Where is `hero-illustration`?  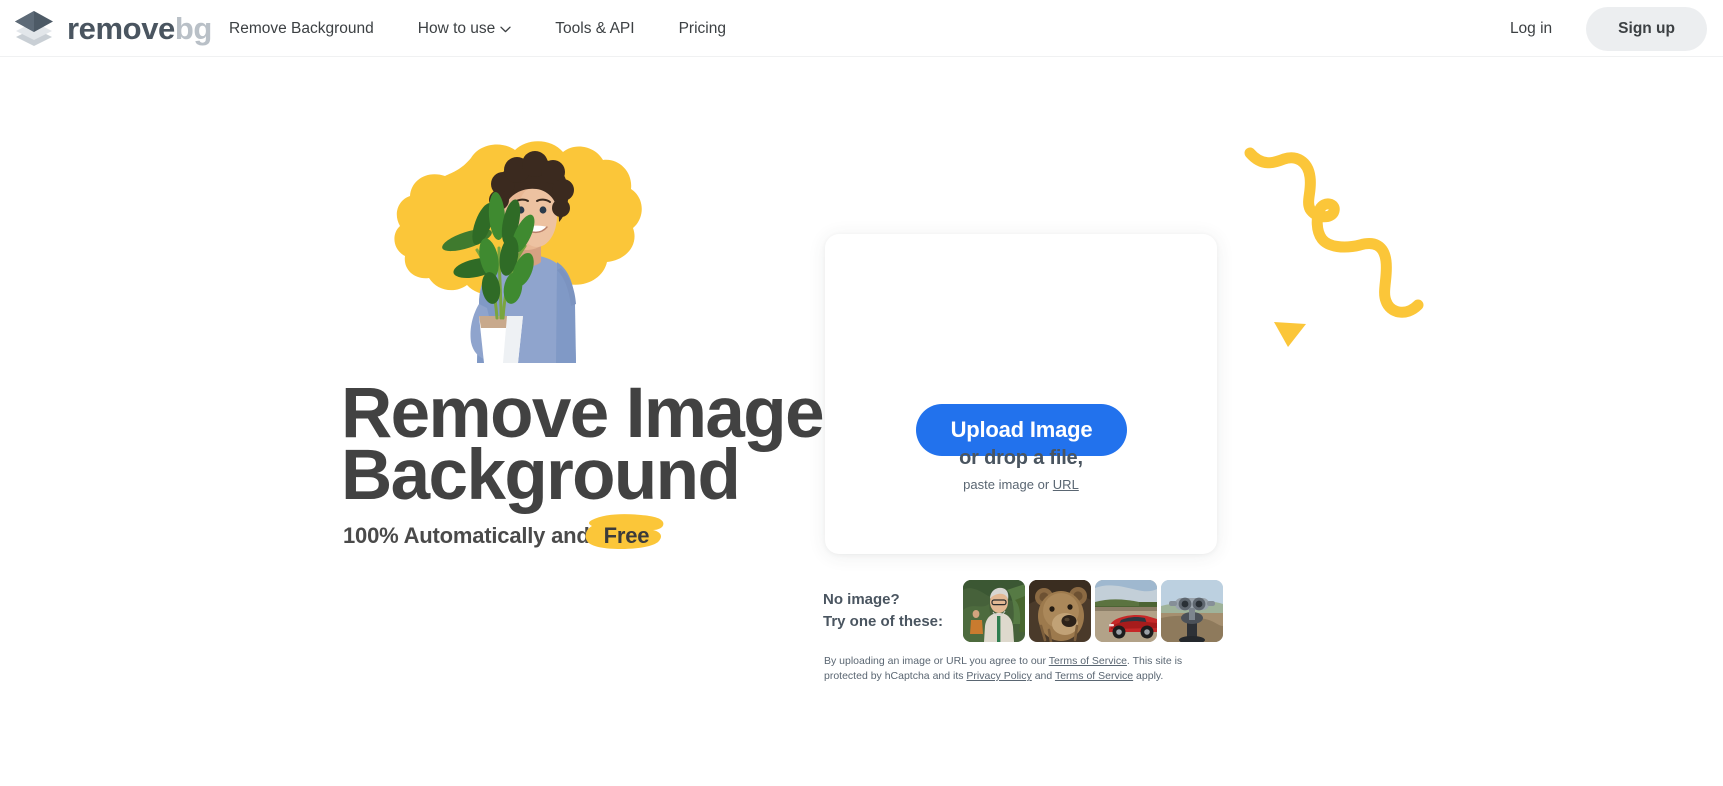 hero-illustration is located at coordinates (518, 252).